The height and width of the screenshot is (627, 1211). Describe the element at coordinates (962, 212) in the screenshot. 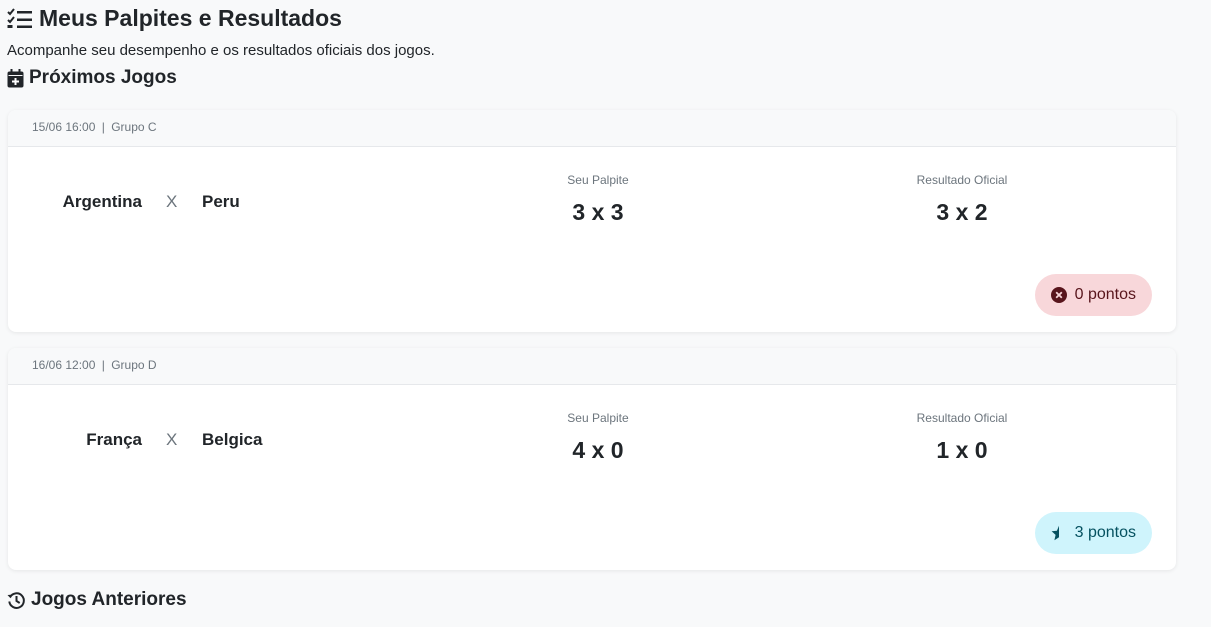

I see `result-score: 3 x 2` at that location.